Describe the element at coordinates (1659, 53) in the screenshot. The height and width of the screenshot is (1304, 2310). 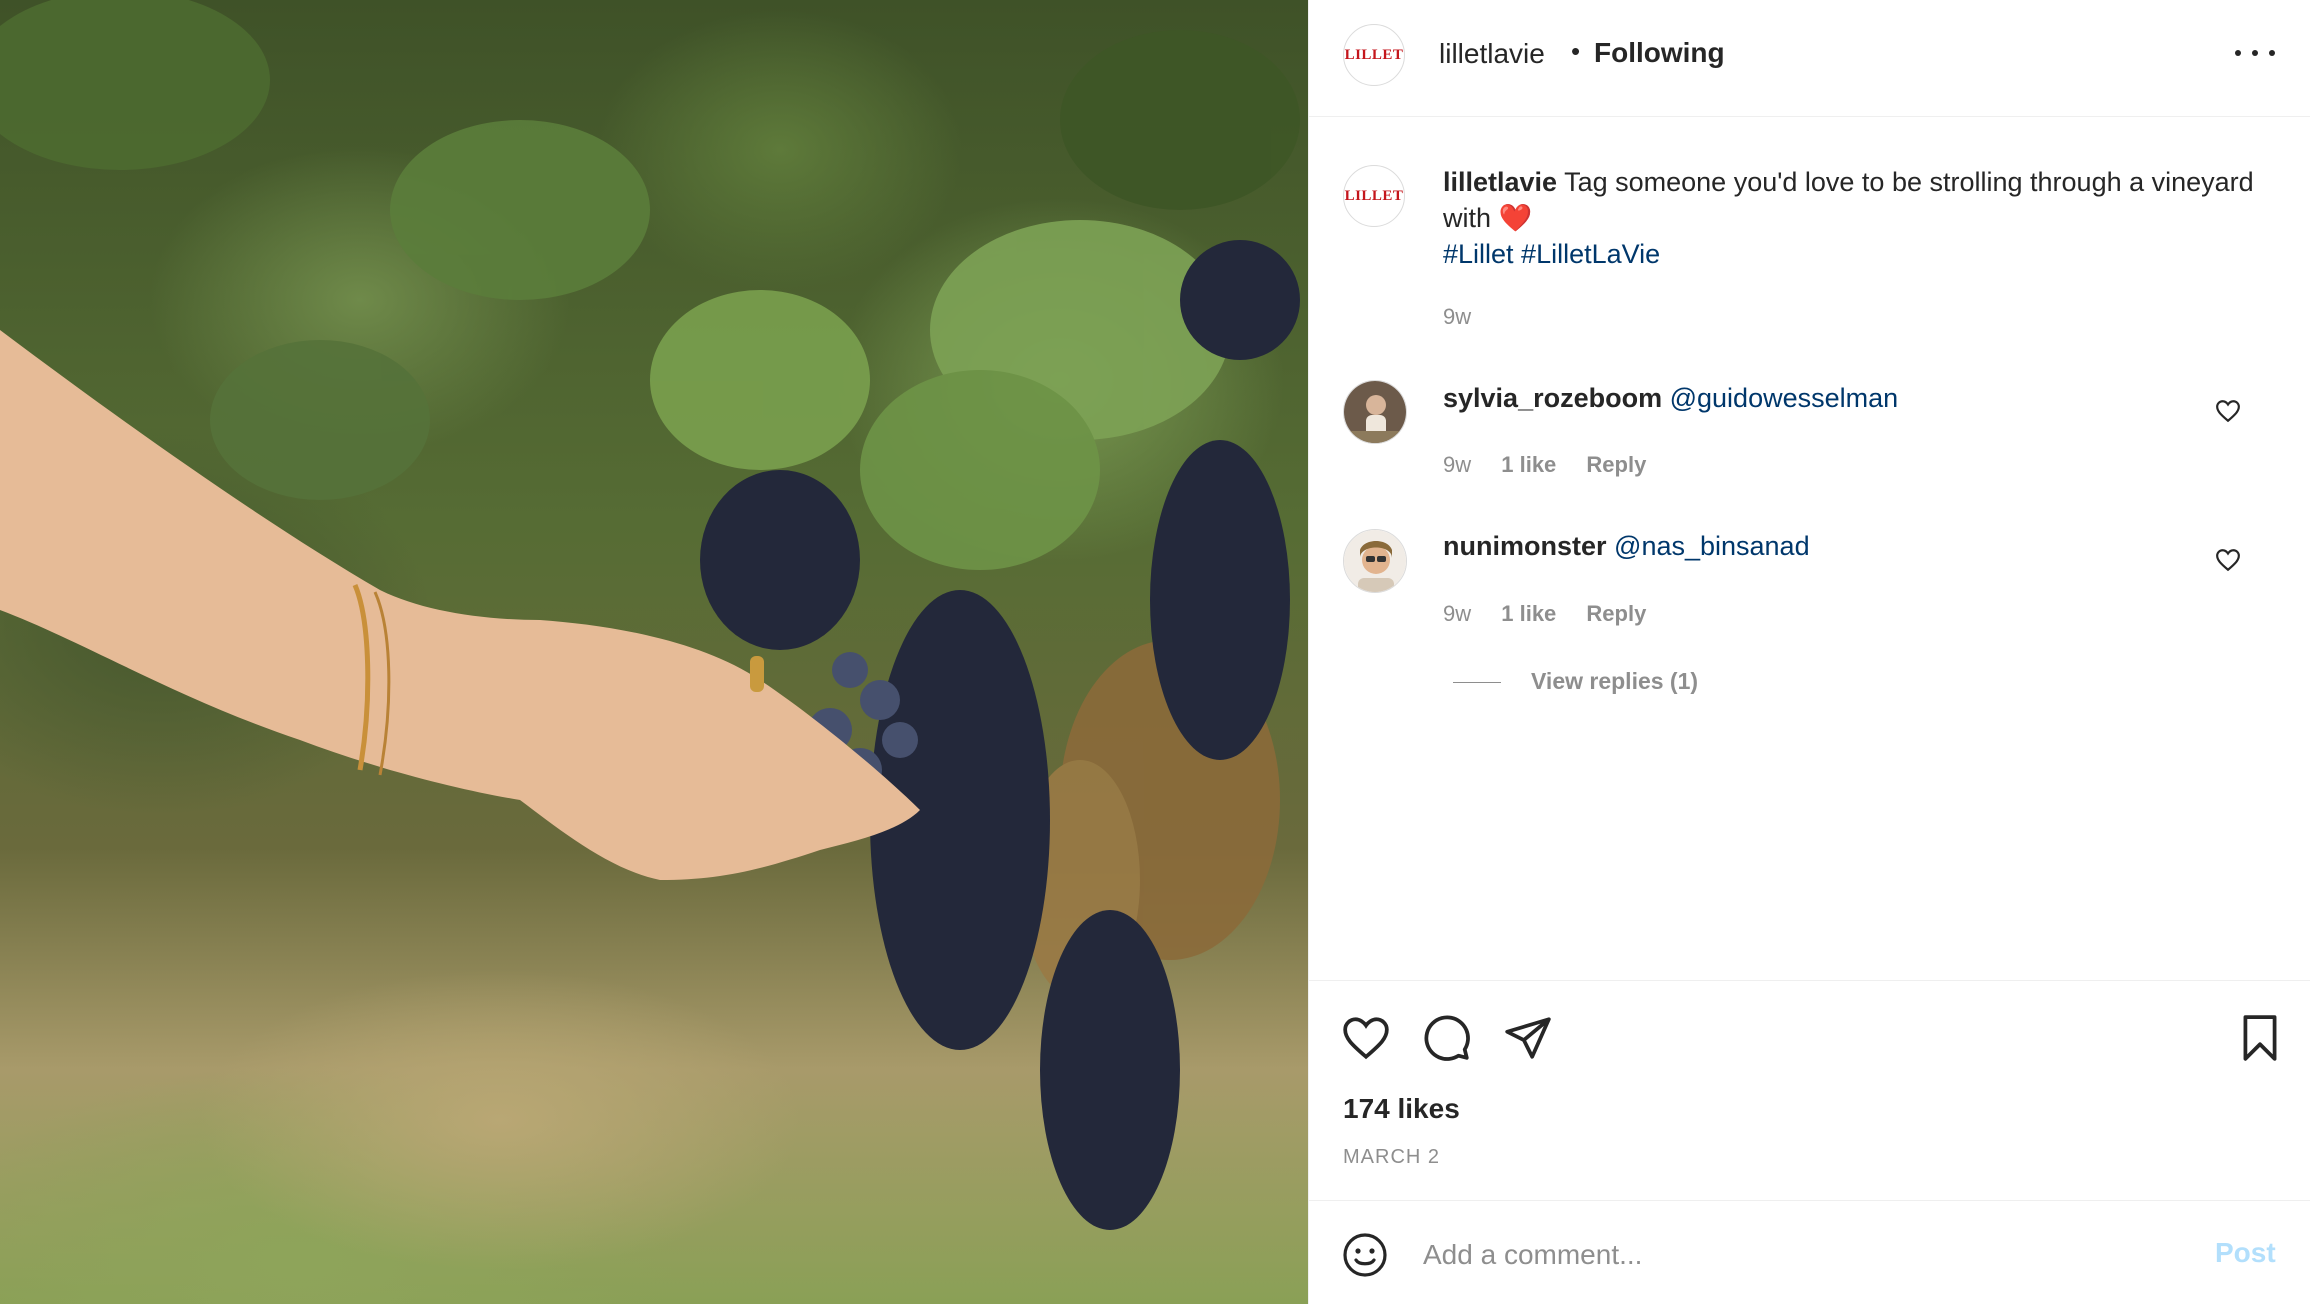
I see `follow-status-button: Following` at that location.